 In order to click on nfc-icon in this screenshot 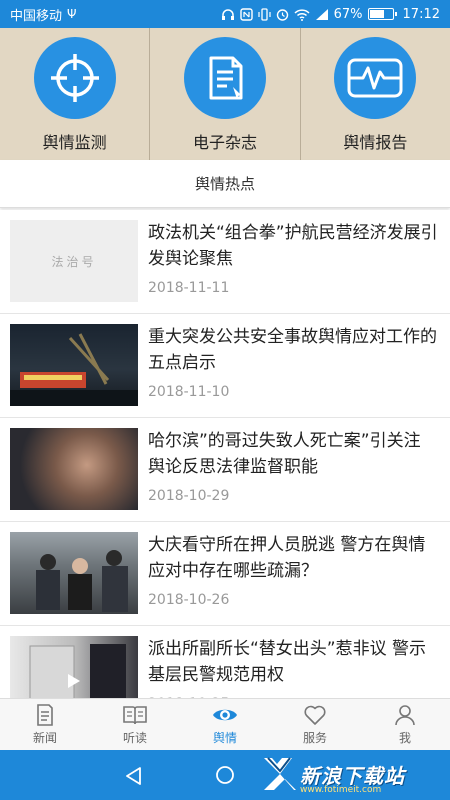, I will do `click(246, 14)`.